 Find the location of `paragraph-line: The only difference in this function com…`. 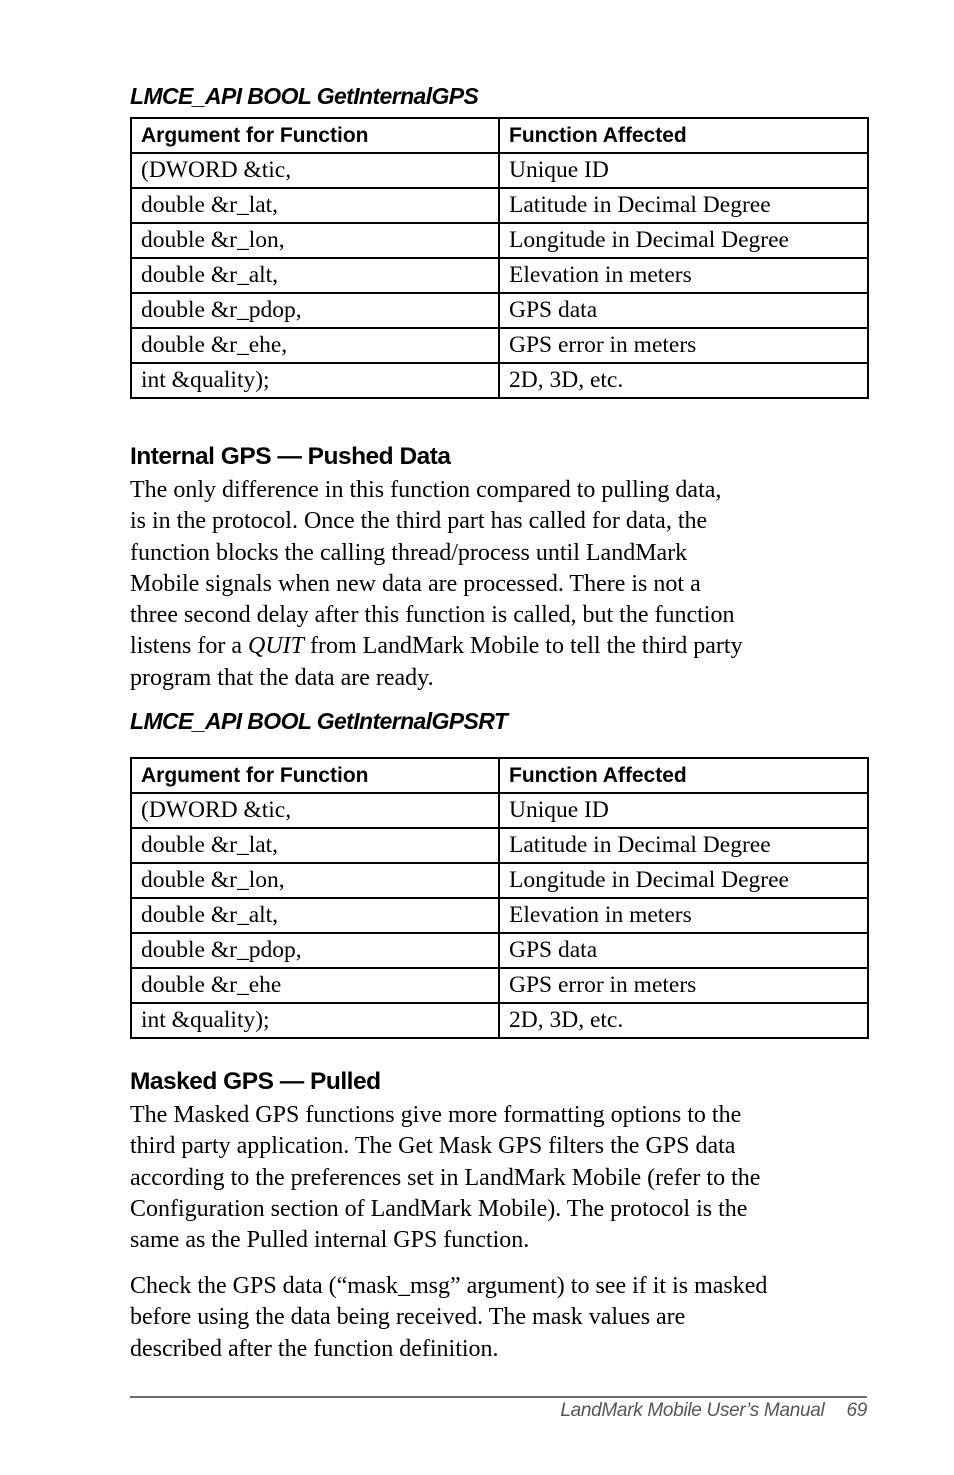

paragraph-line: The only difference in this function com… is located at coordinates (426, 490).